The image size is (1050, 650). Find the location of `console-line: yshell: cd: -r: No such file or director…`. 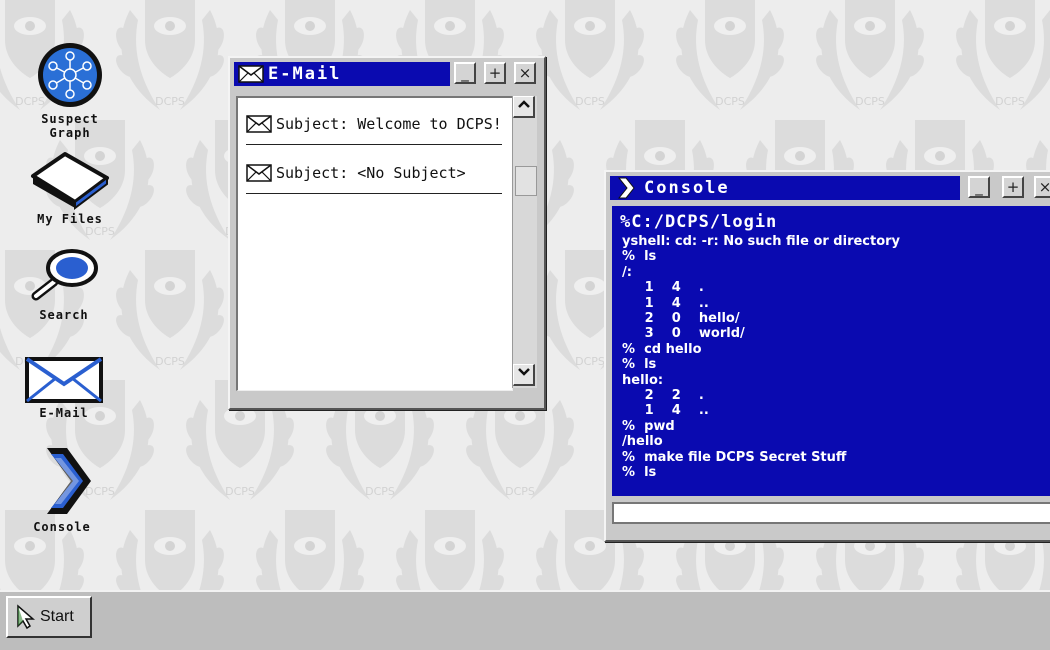

console-line: yshell: cd: -r: No such file or director… is located at coordinates (761, 241).